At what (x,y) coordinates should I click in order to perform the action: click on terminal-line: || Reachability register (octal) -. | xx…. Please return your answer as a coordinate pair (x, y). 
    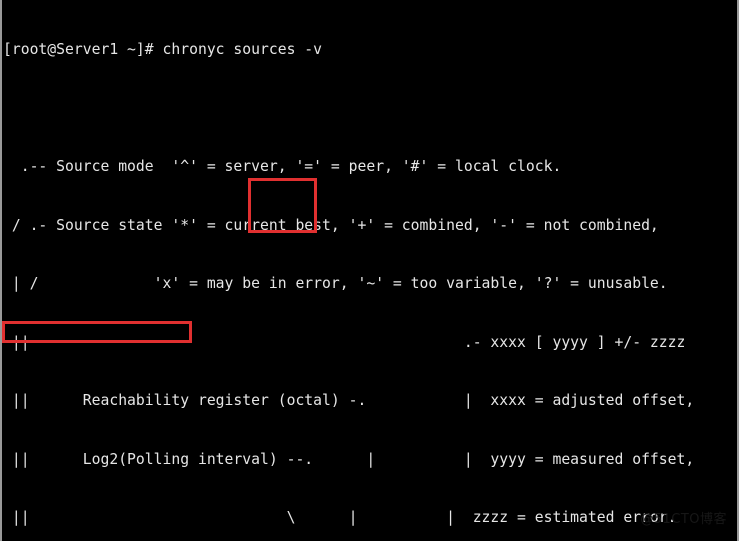
    Looking at the image, I should click on (348, 400).